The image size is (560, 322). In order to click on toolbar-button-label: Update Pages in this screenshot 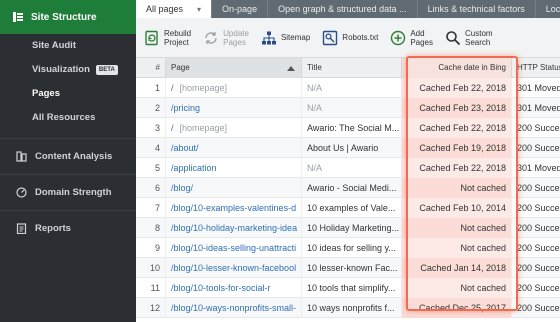, I will do `click(236, 37)`.